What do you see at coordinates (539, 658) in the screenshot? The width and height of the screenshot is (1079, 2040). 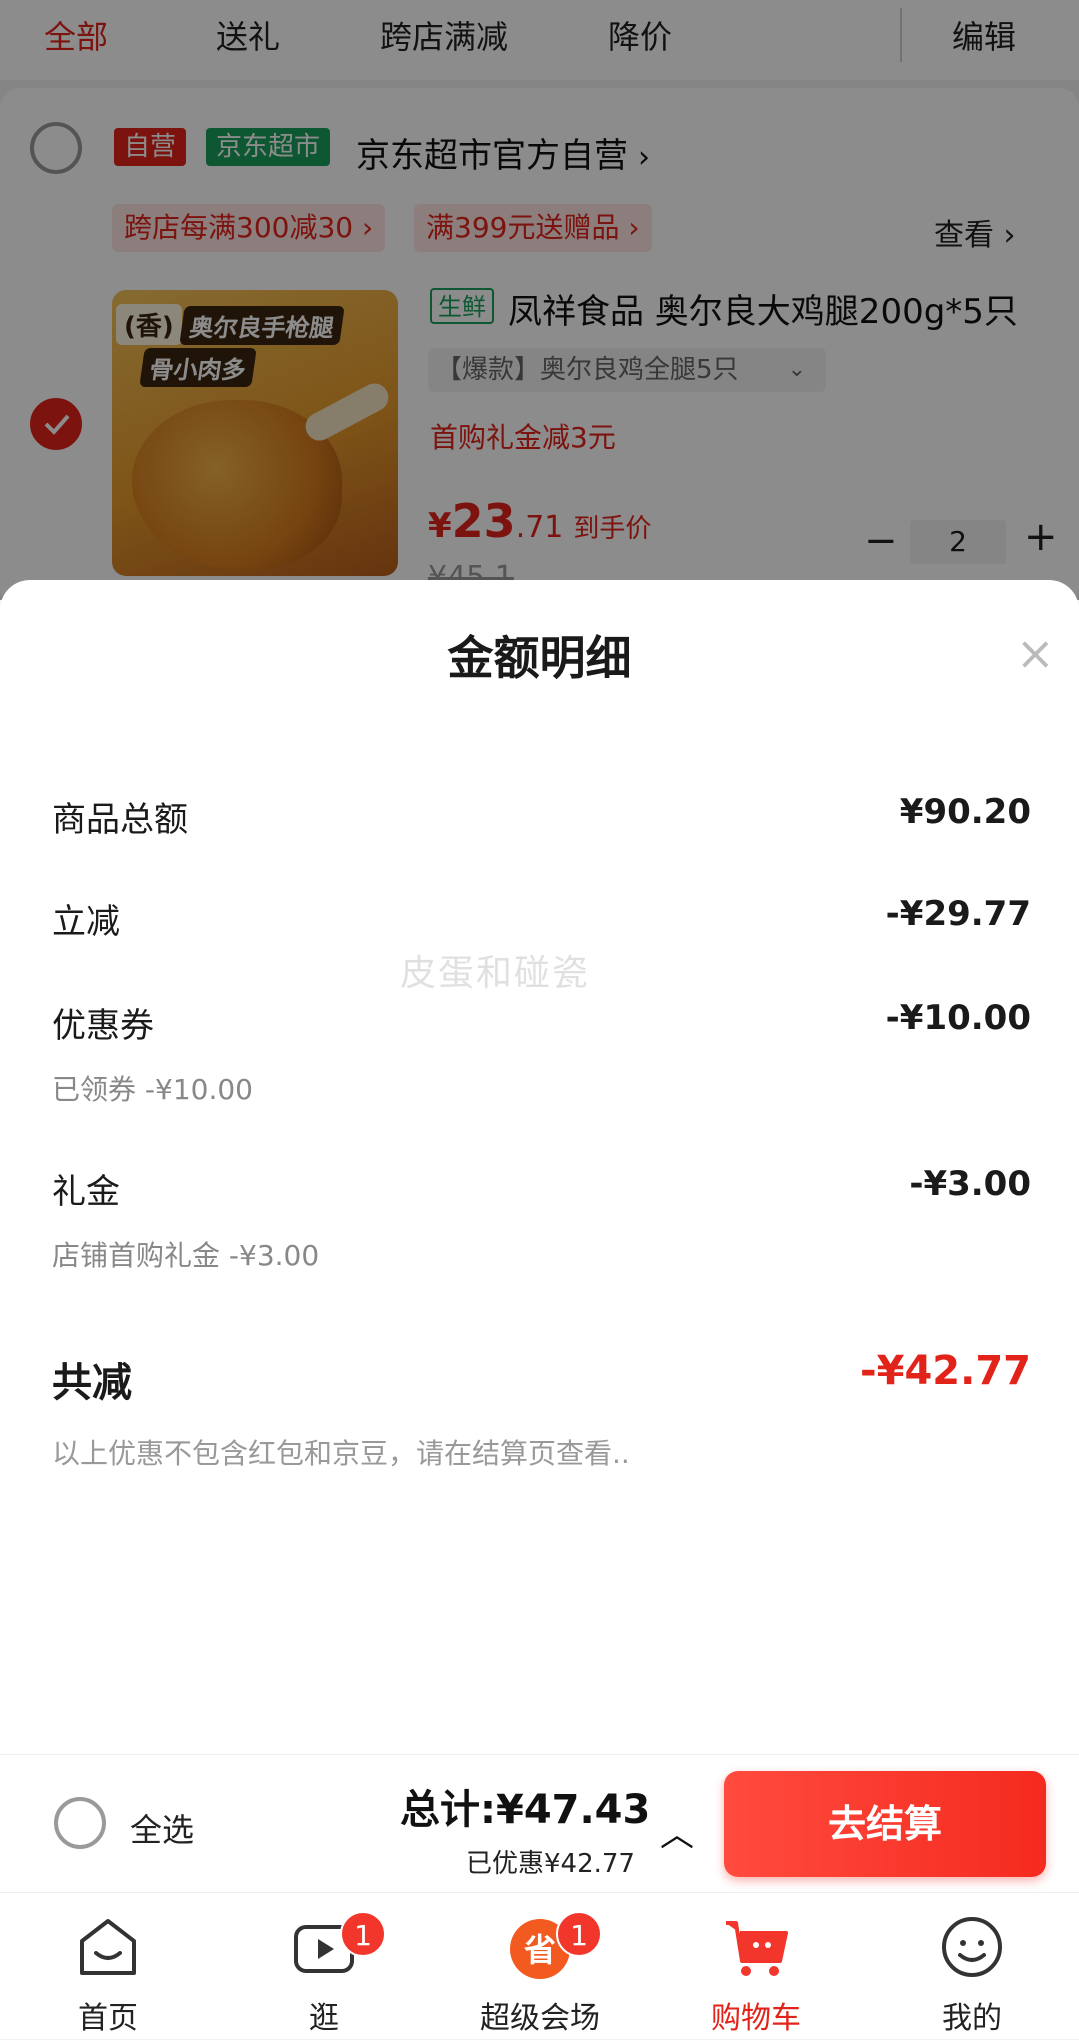 I see `sheet-title: 金额明细` at bounding box center [539, 658].